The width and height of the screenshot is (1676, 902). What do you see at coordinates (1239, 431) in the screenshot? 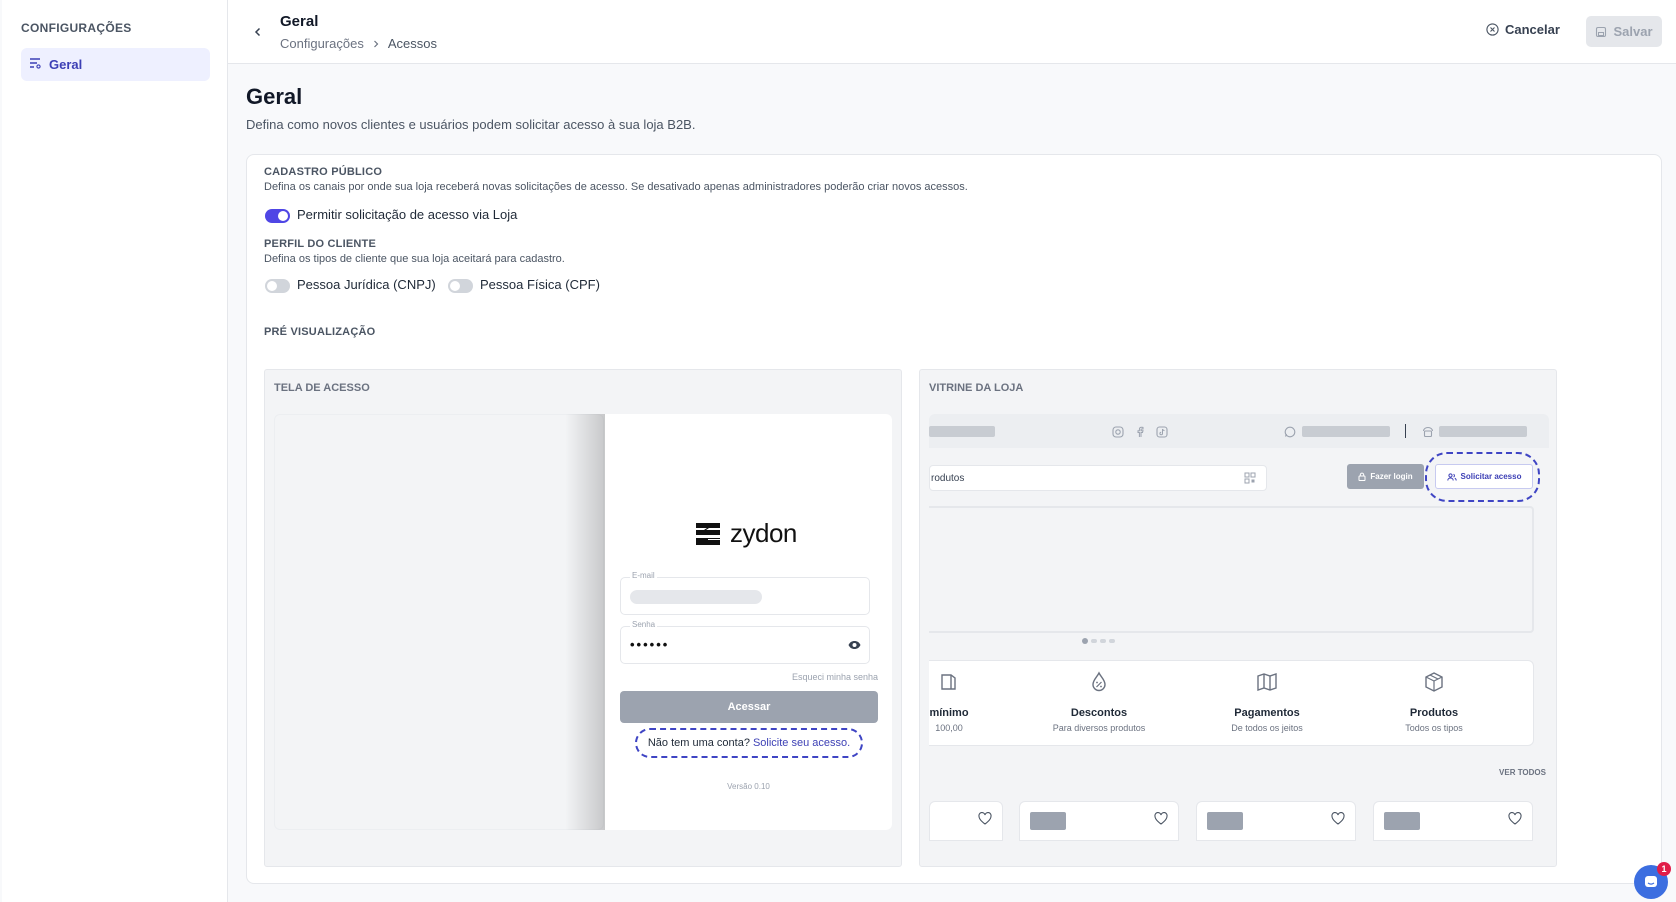
I see `store-topbar` at bounding box center [1239, 431].